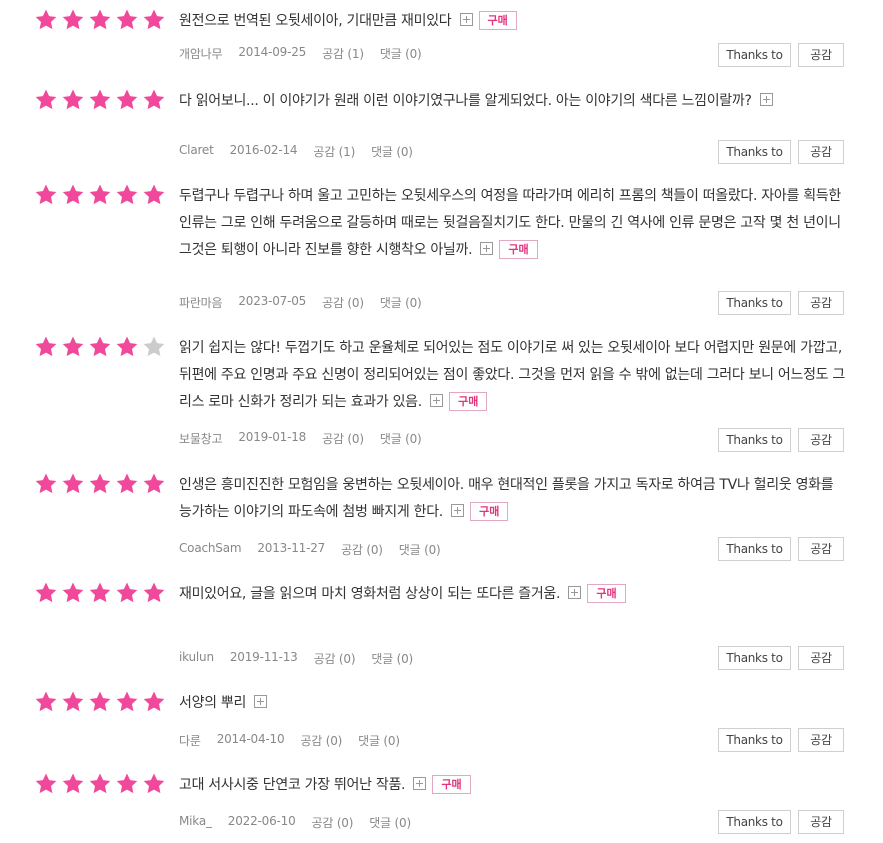 The height and width of the screenshot is (843, 883). What do you see at coordinates (304, 658) in the screenshot?
I see `review-meta: ikulun 2019-11-13 공감 (0) 댓글 (0)` at bounding box center [304, 658].